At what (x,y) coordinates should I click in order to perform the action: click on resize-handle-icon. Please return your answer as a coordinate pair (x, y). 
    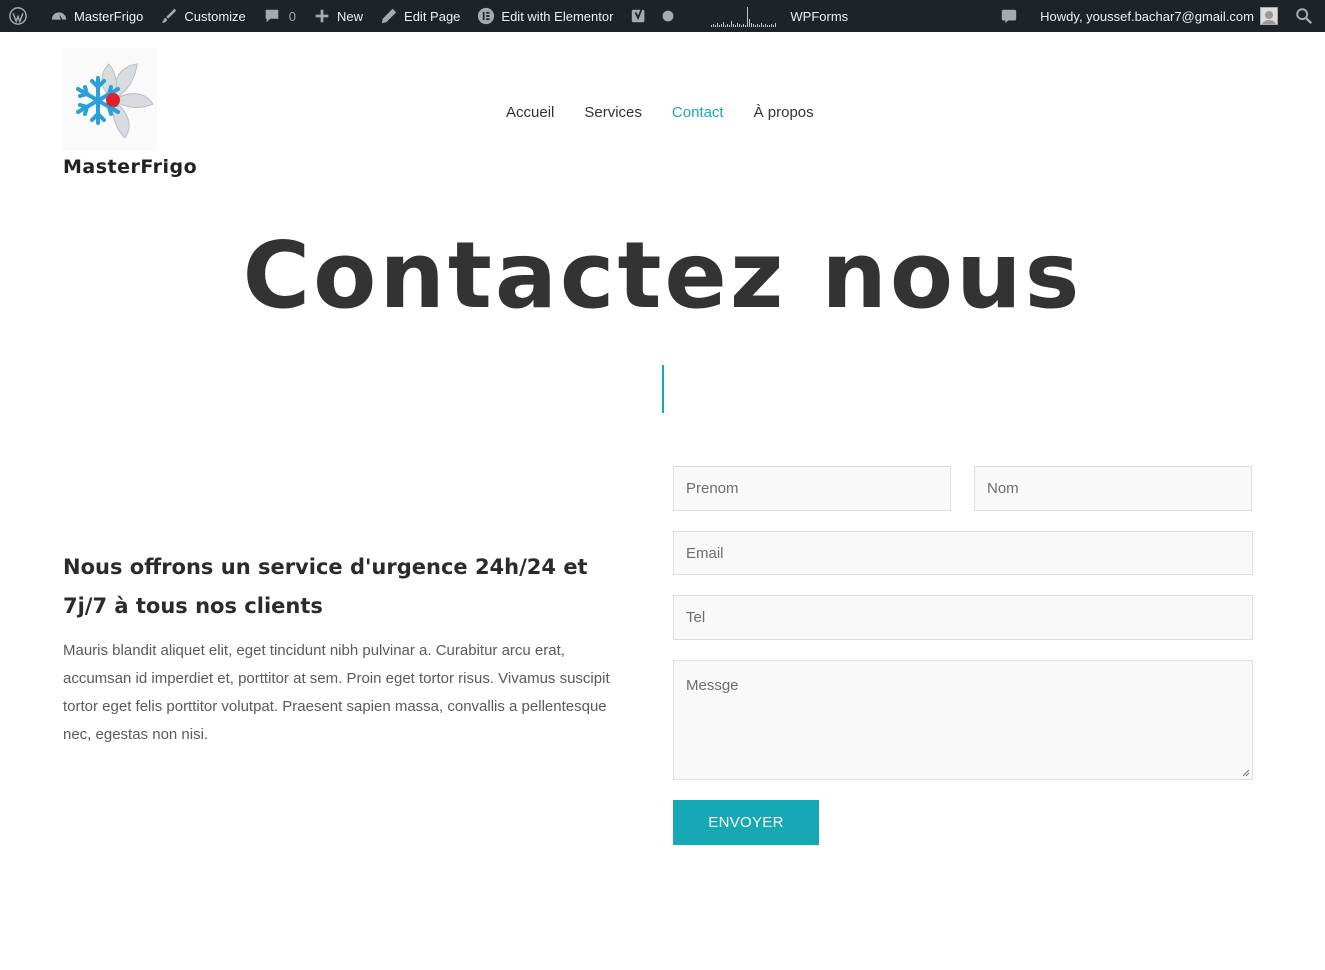
    Looking at the image, I should click on (1246, 773).